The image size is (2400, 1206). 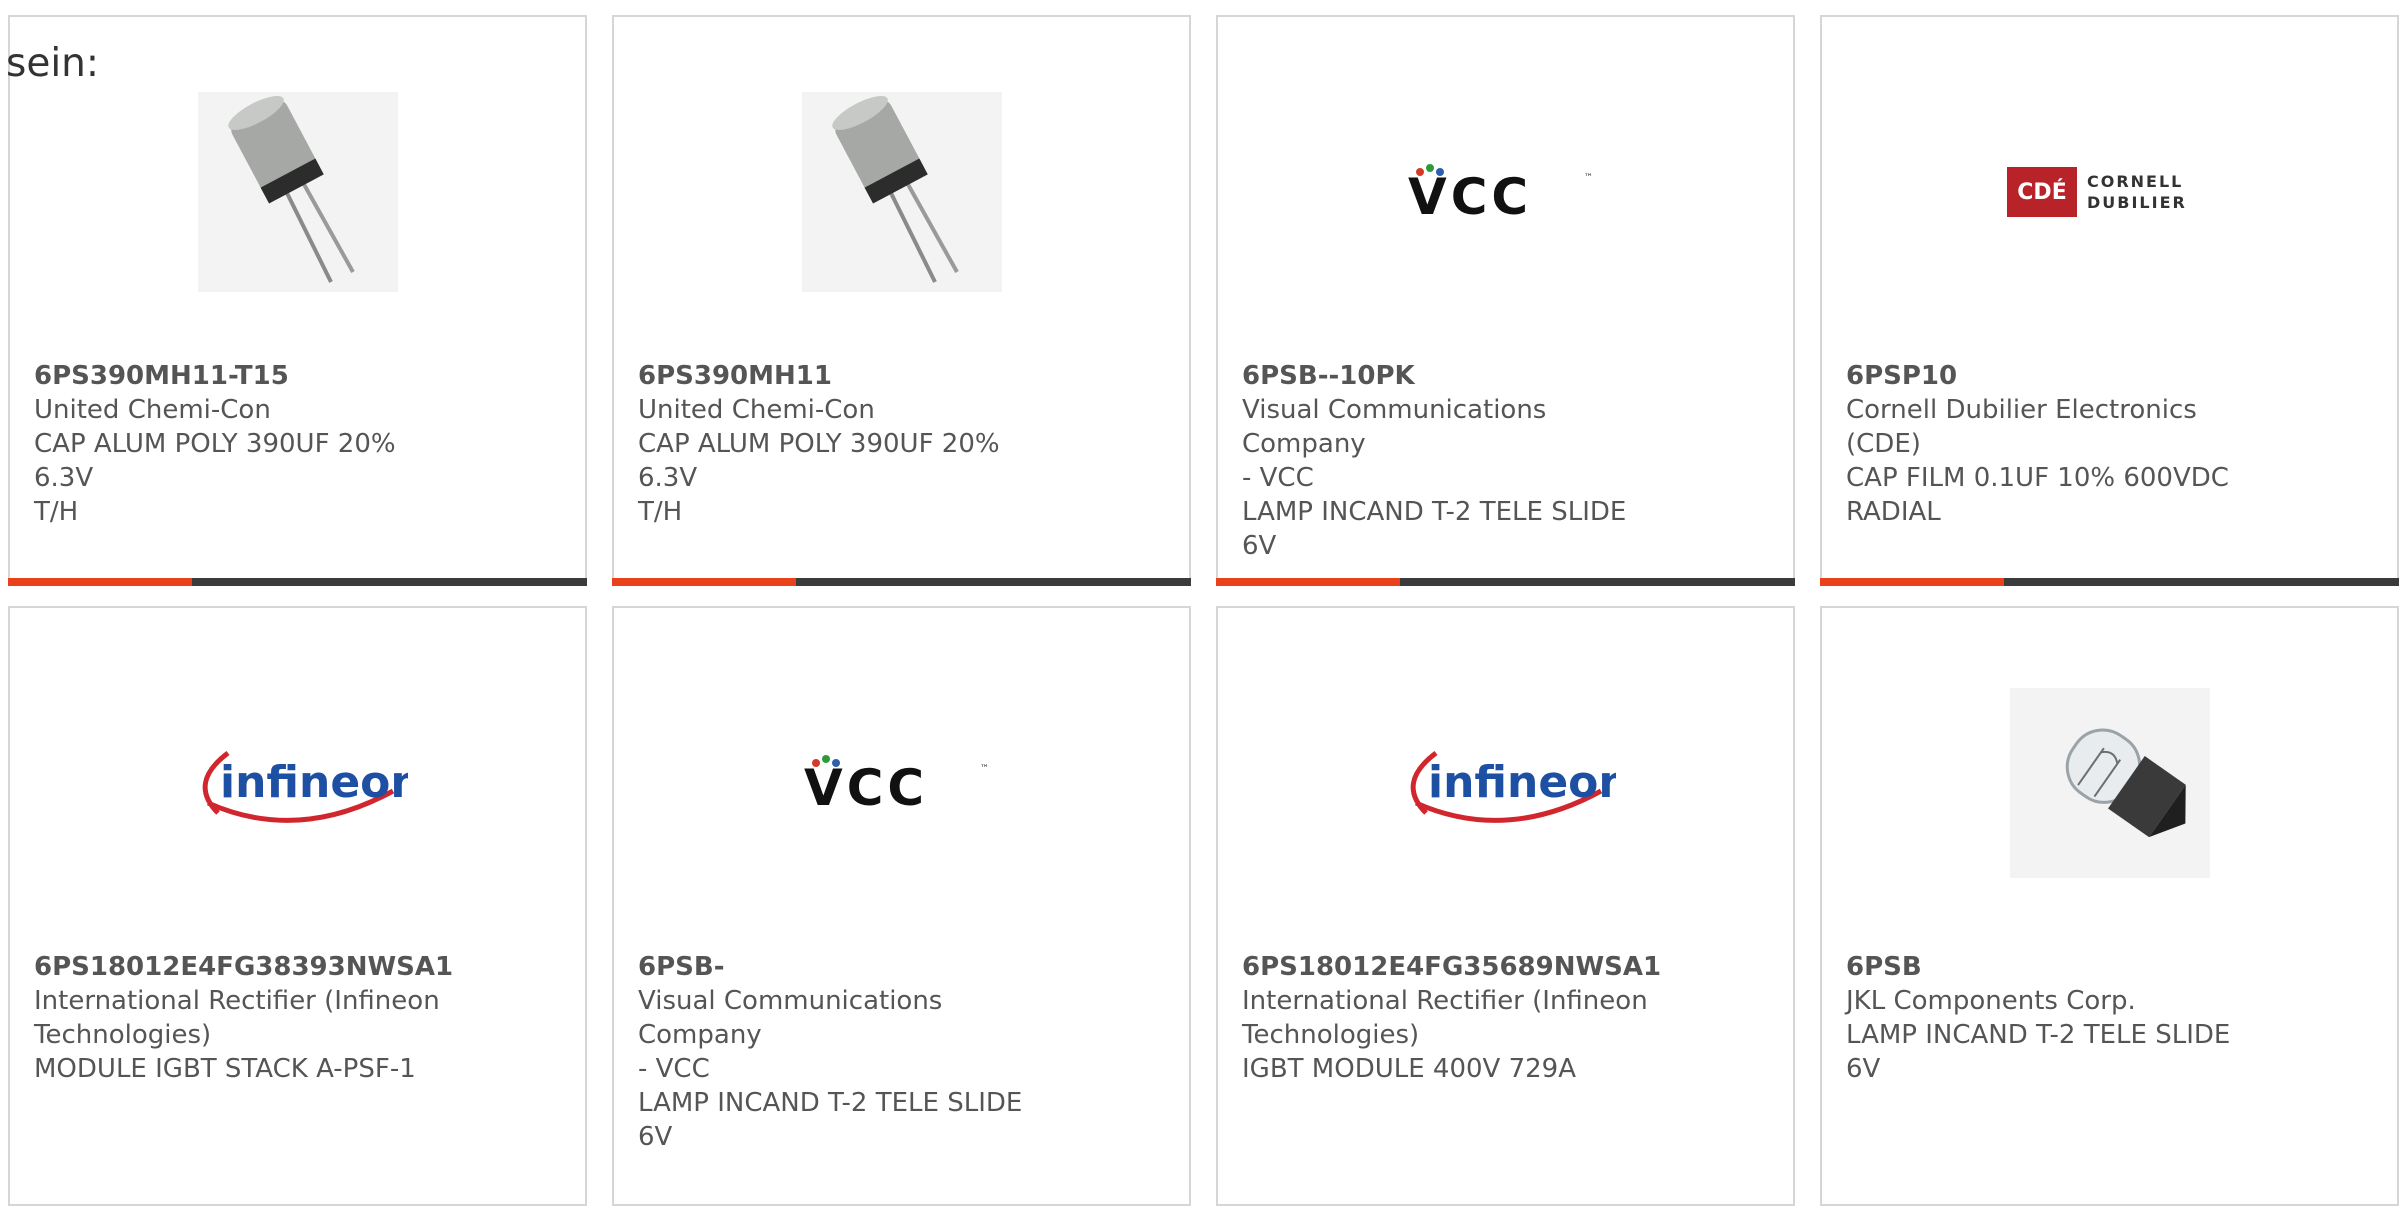 What do you see at coordinates (2135, 181) in the screenshot?
I see `svg-text: CORNELL` at bounding box center [2135, 181].